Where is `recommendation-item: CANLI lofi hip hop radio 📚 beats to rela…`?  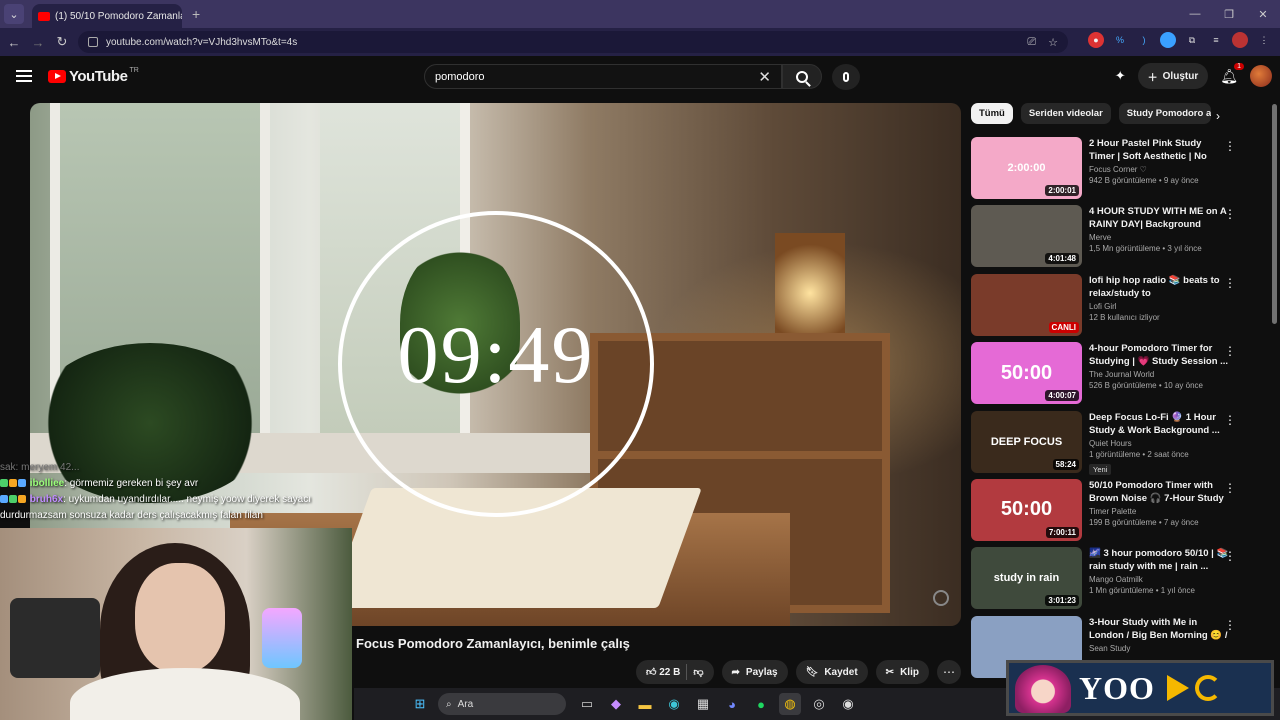
recommendation-item: CANLI lofi hip hop radio 📚 beats to rela… is located at coordinates (1108, 307).